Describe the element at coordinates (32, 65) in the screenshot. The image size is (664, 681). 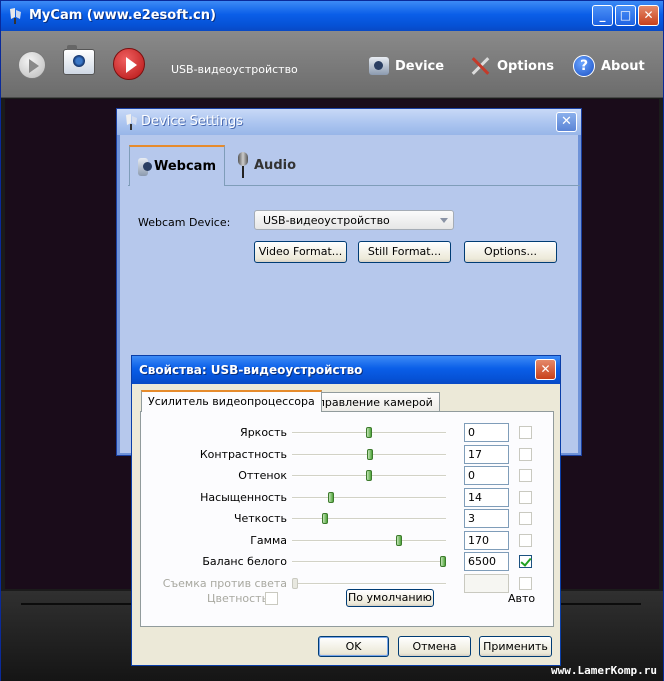
I see `play-icon` at that location.